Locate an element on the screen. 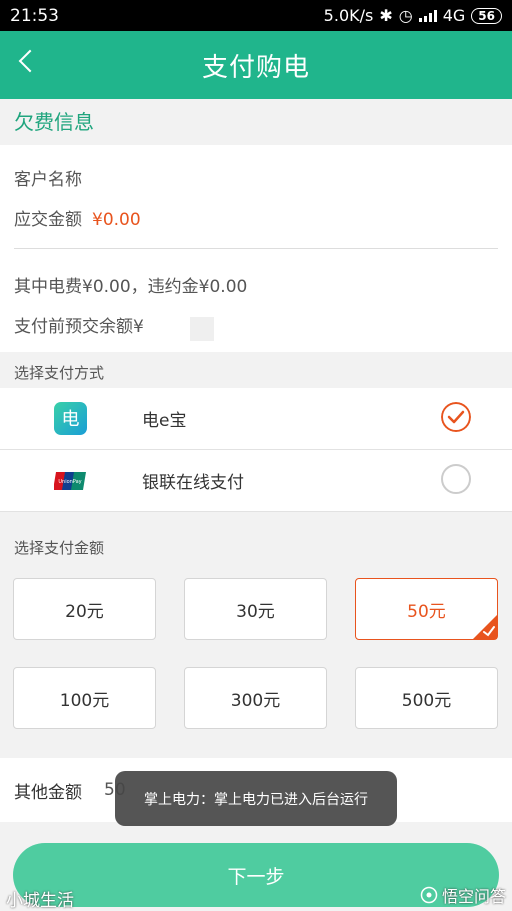  payment-method-list: 电 电e宝 UnionPay 银联在线支付 is located at coordinates (256, 450).